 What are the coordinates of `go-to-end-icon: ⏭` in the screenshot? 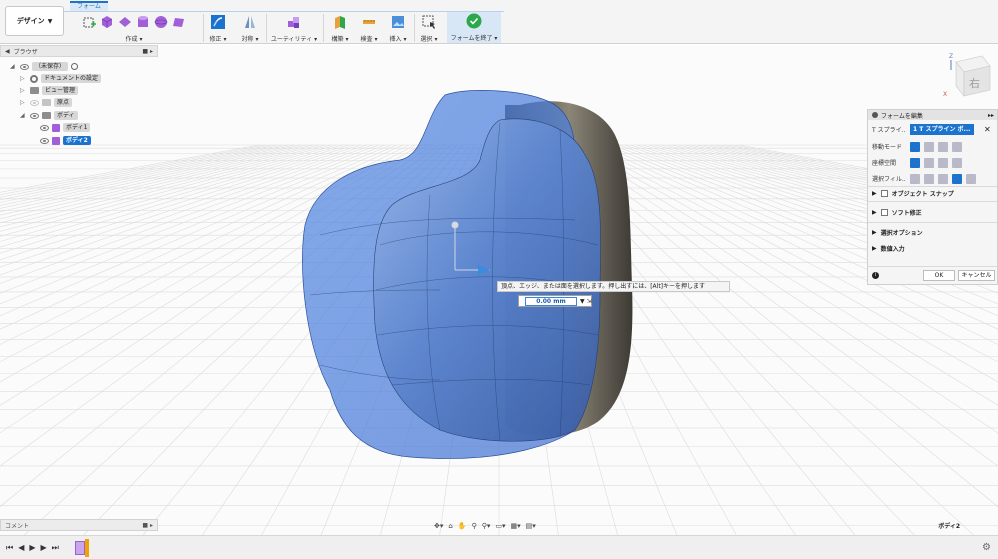 It's located at (55, 548).